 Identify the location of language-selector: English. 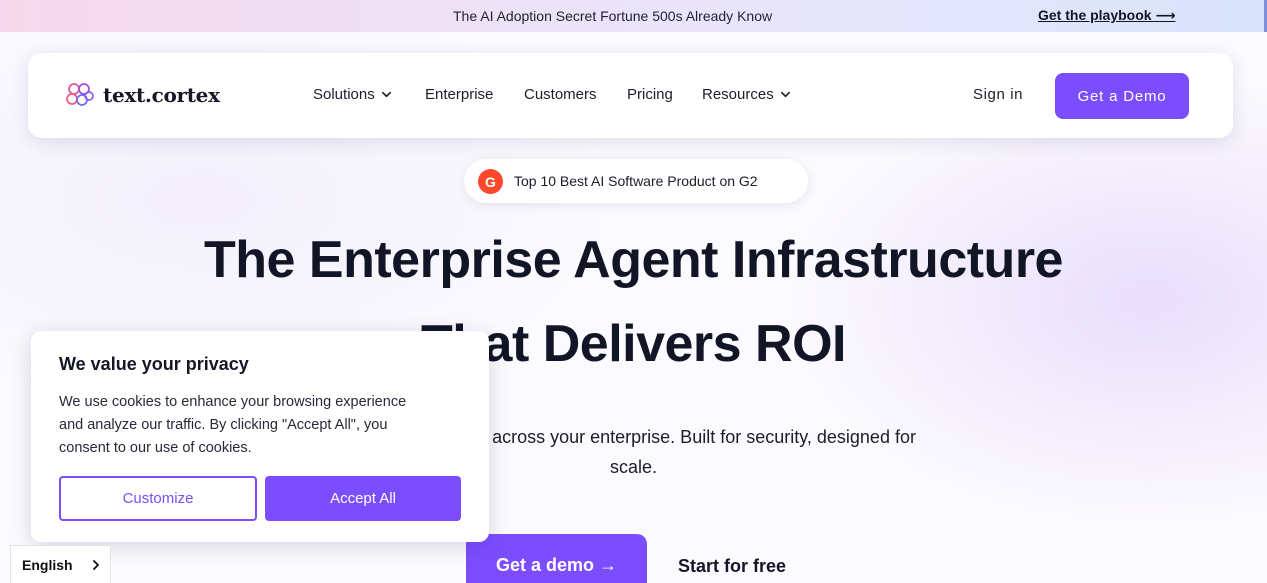
(60, 564).